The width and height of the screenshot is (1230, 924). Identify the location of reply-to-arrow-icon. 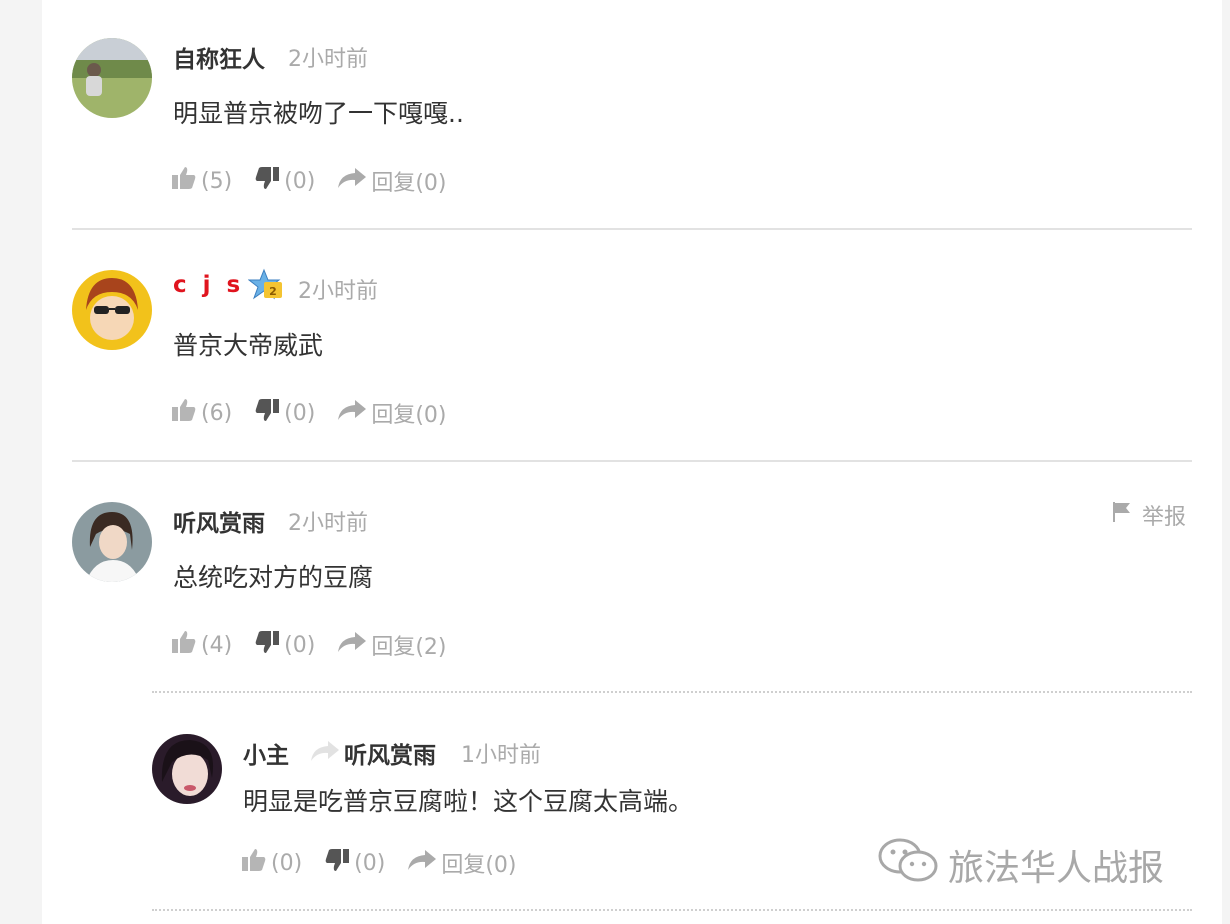
(325, 753).